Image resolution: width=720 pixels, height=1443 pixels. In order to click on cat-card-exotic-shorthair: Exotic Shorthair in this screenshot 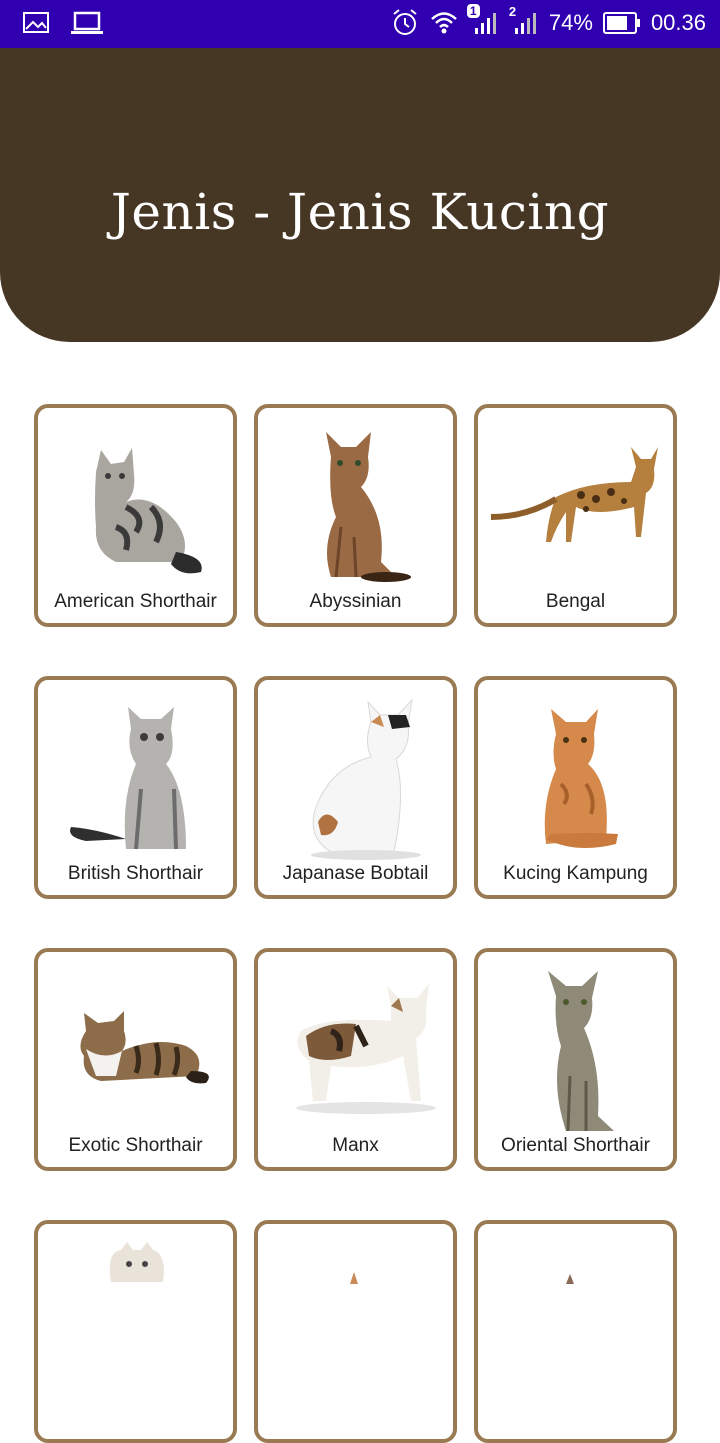, I will do `click(135, 1059)`.